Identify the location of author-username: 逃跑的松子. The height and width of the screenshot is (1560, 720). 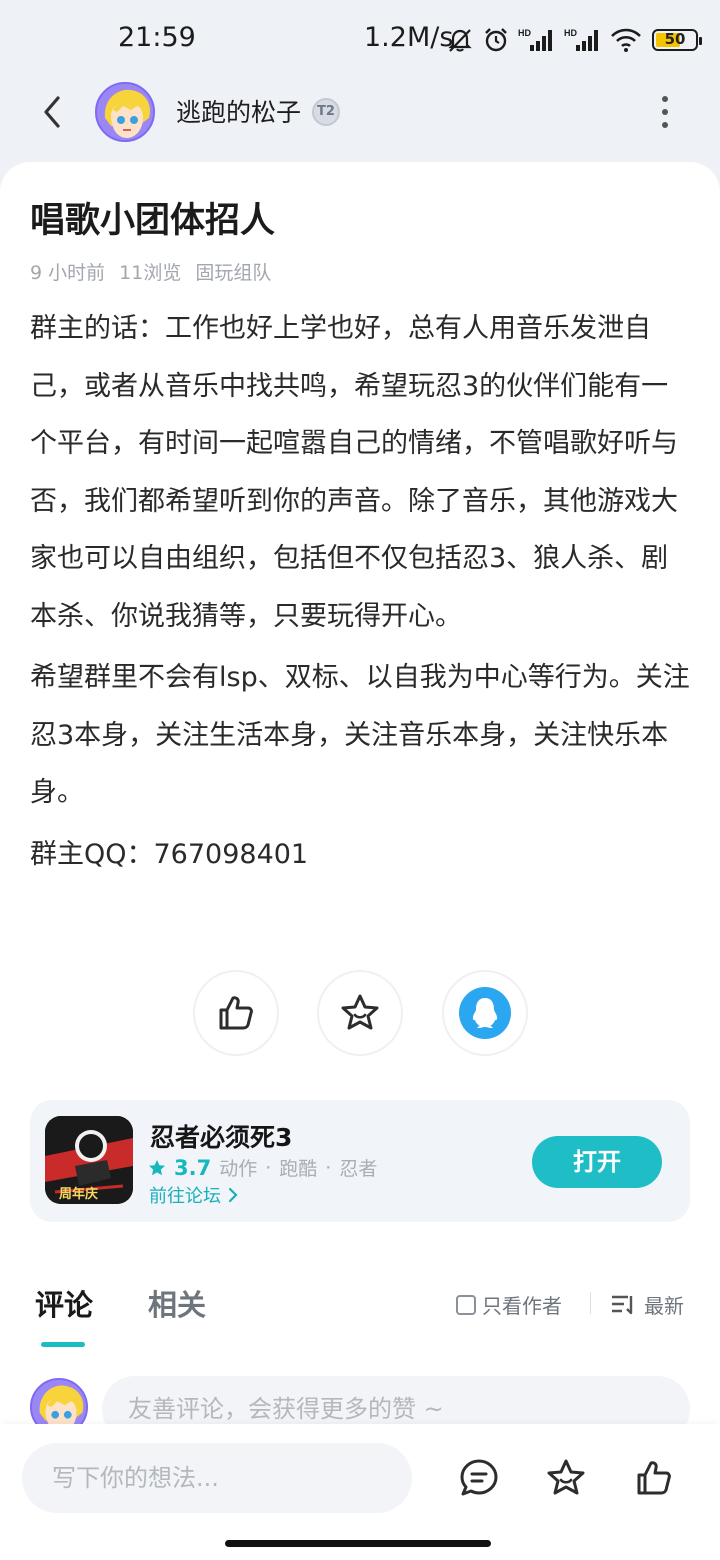
(238, 111).